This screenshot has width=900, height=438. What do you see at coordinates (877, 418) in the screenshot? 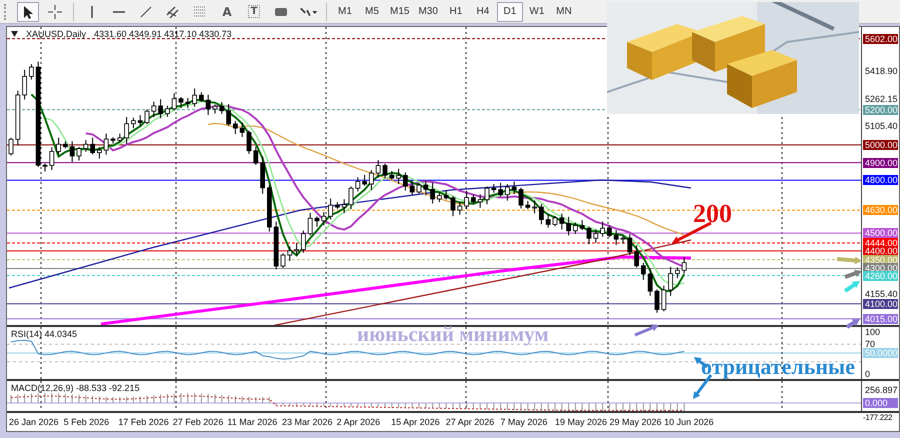
I see `macd-tick: -177.222` at bounding box center [877, 418].